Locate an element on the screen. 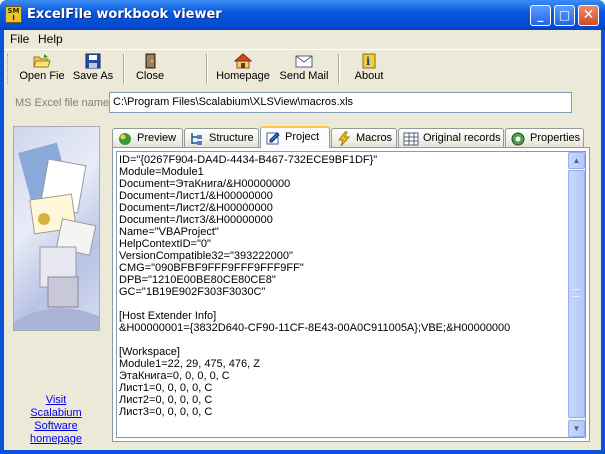 The height and width of the screenshot is (454, 605). text-line: Лист3=0, 0, 0, 0, C is located at coordinates (166, 412).